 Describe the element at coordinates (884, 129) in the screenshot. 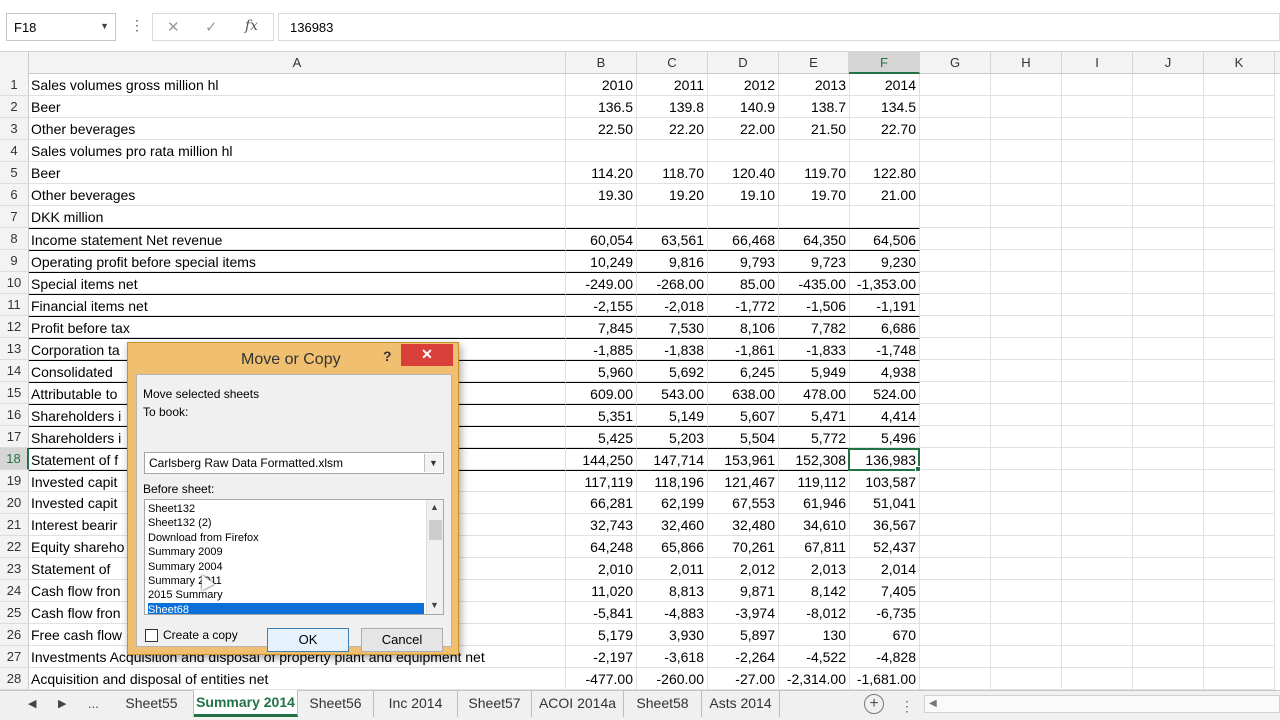

I see `cell-value: 22.70` at that location.